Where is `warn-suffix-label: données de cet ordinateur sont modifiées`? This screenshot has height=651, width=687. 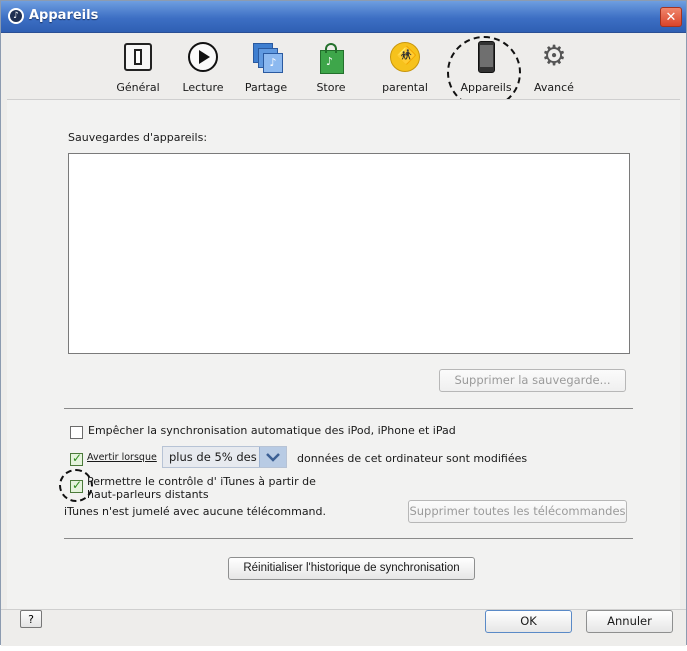
warn-suffix-label: données de cet ordinateur sont modifiées is located at coordinates (412, 458).